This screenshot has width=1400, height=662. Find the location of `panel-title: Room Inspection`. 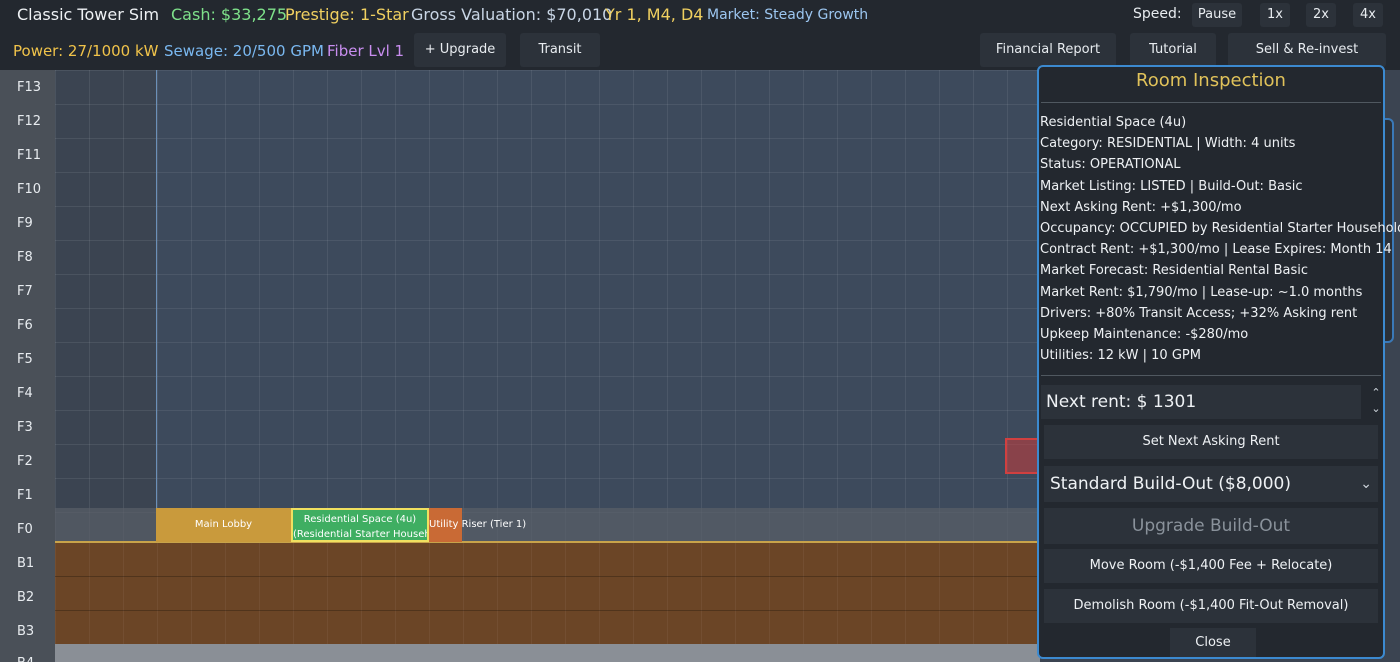

panel-title: Room Inspection is located at coordinates (1211, 80).